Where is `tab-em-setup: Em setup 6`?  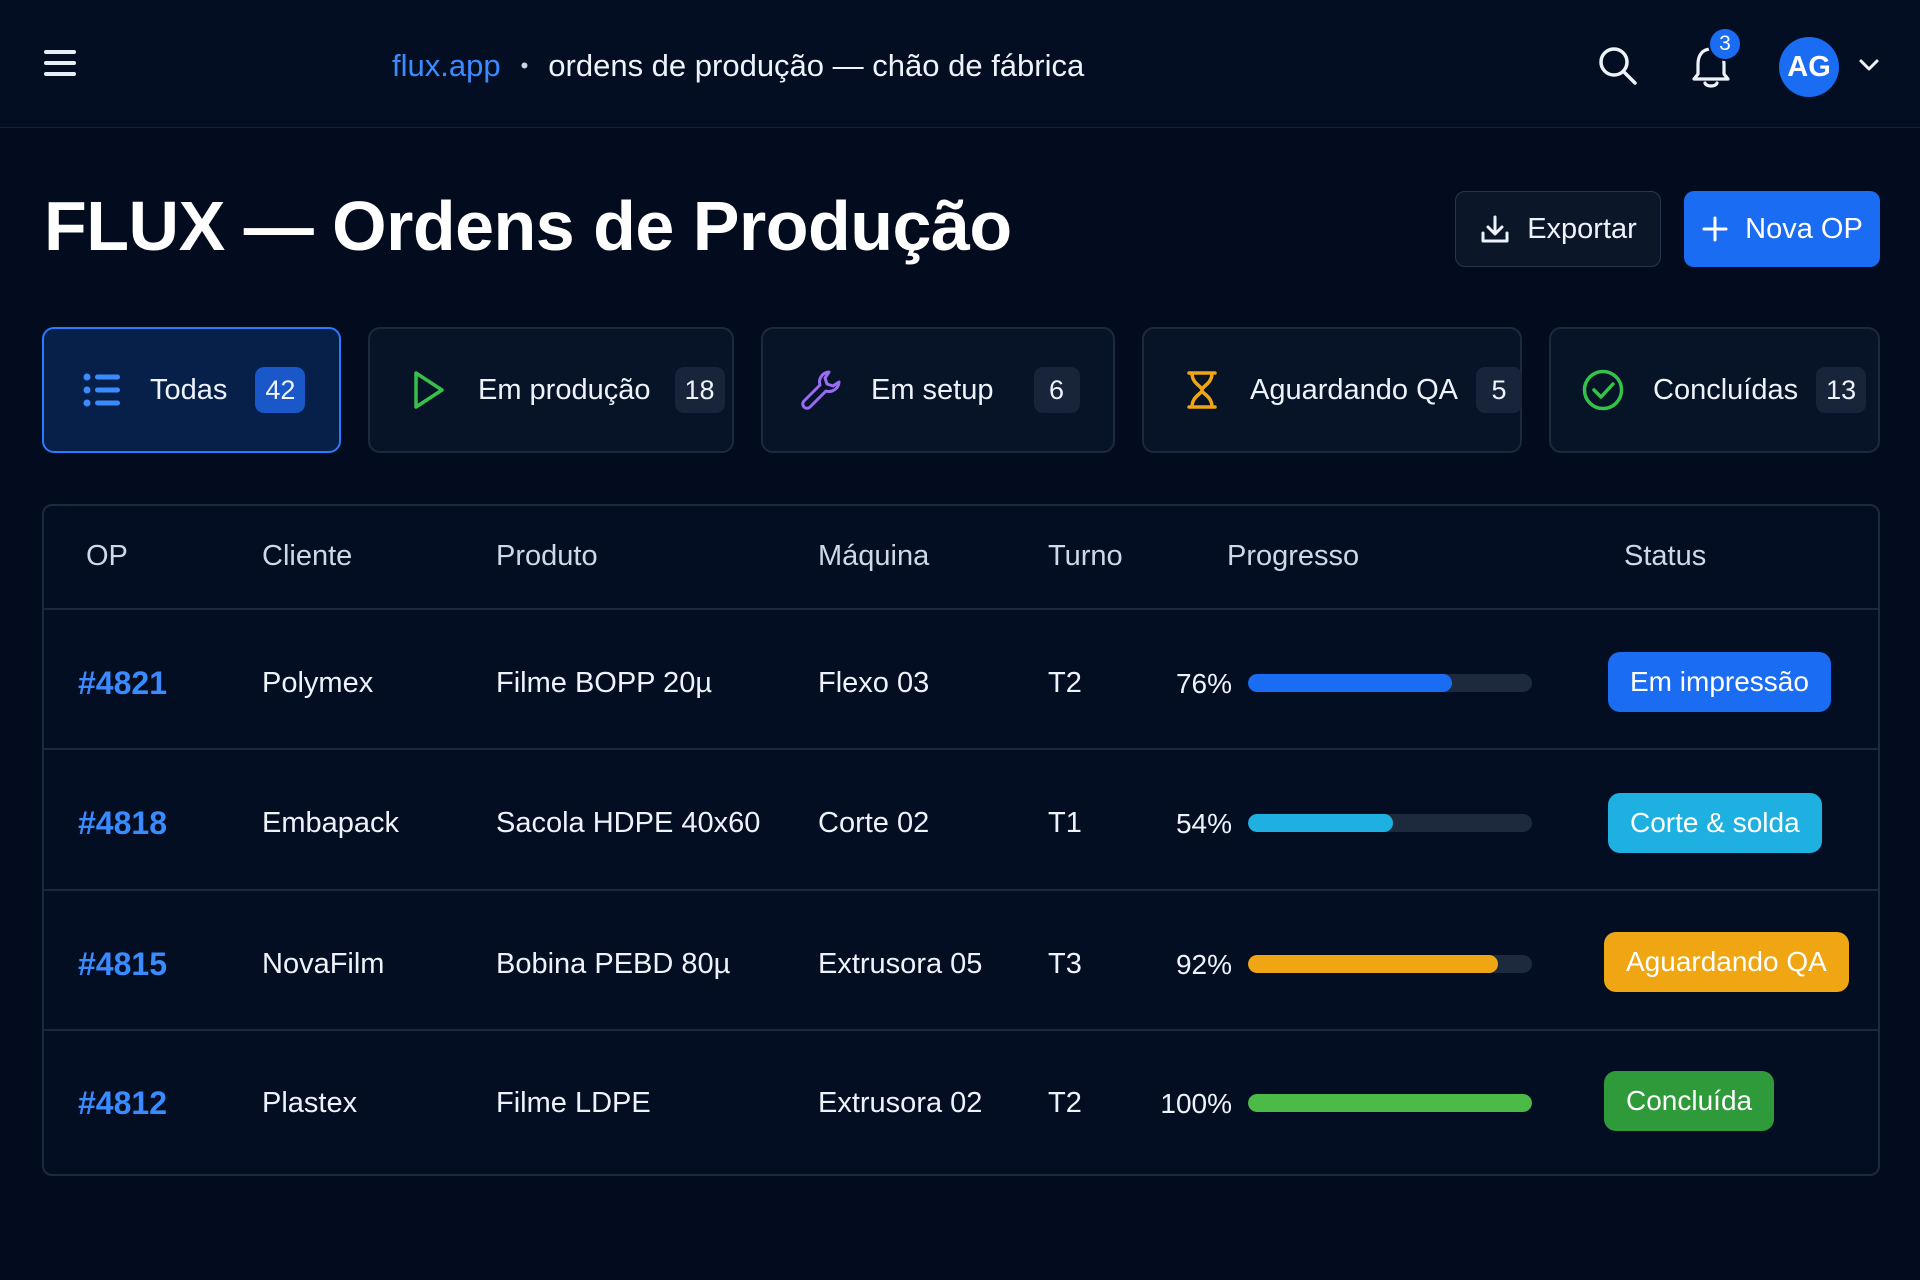 tab-em-setup: Em setup 6 is located at coordinates (938, 390).